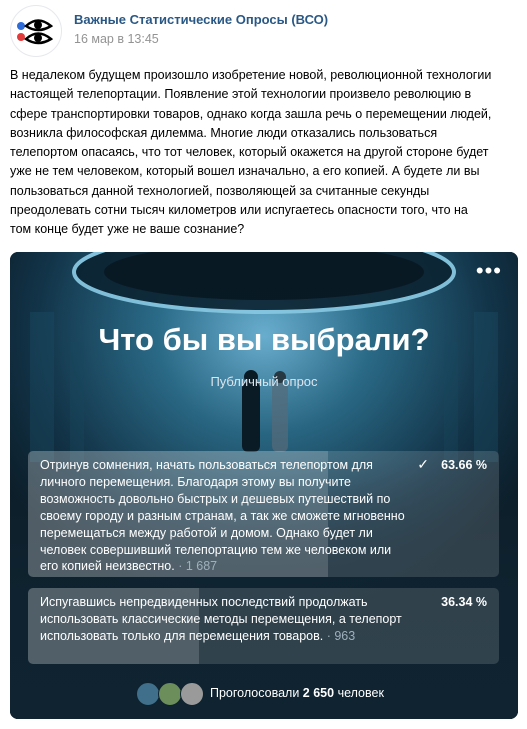  I want to click on voters-summary: Проголосовали 2 650 человек, so click(264, 694).